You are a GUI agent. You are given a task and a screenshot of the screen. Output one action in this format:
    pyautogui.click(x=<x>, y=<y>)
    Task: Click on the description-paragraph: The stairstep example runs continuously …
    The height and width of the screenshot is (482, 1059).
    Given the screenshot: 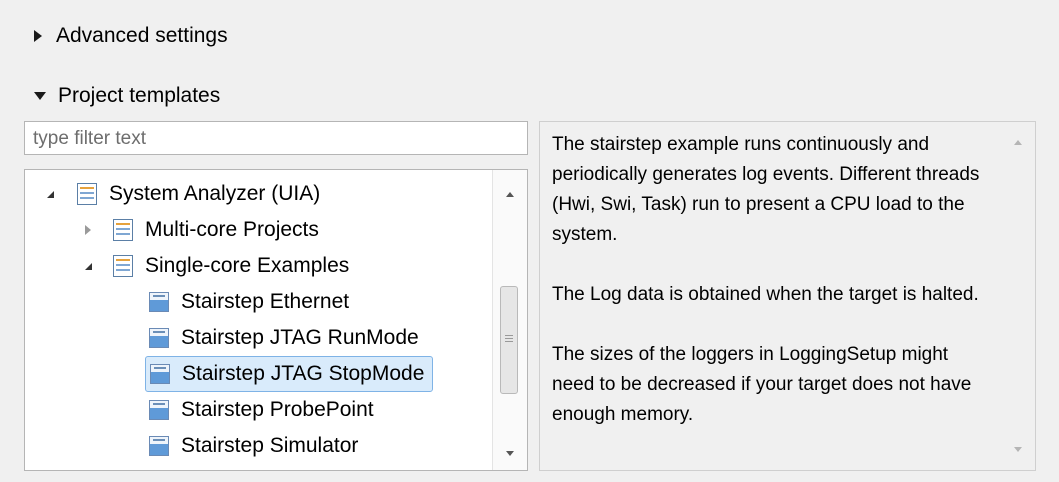 What is the action you would take?
    pyautogui.click(x=766, y=189)
    